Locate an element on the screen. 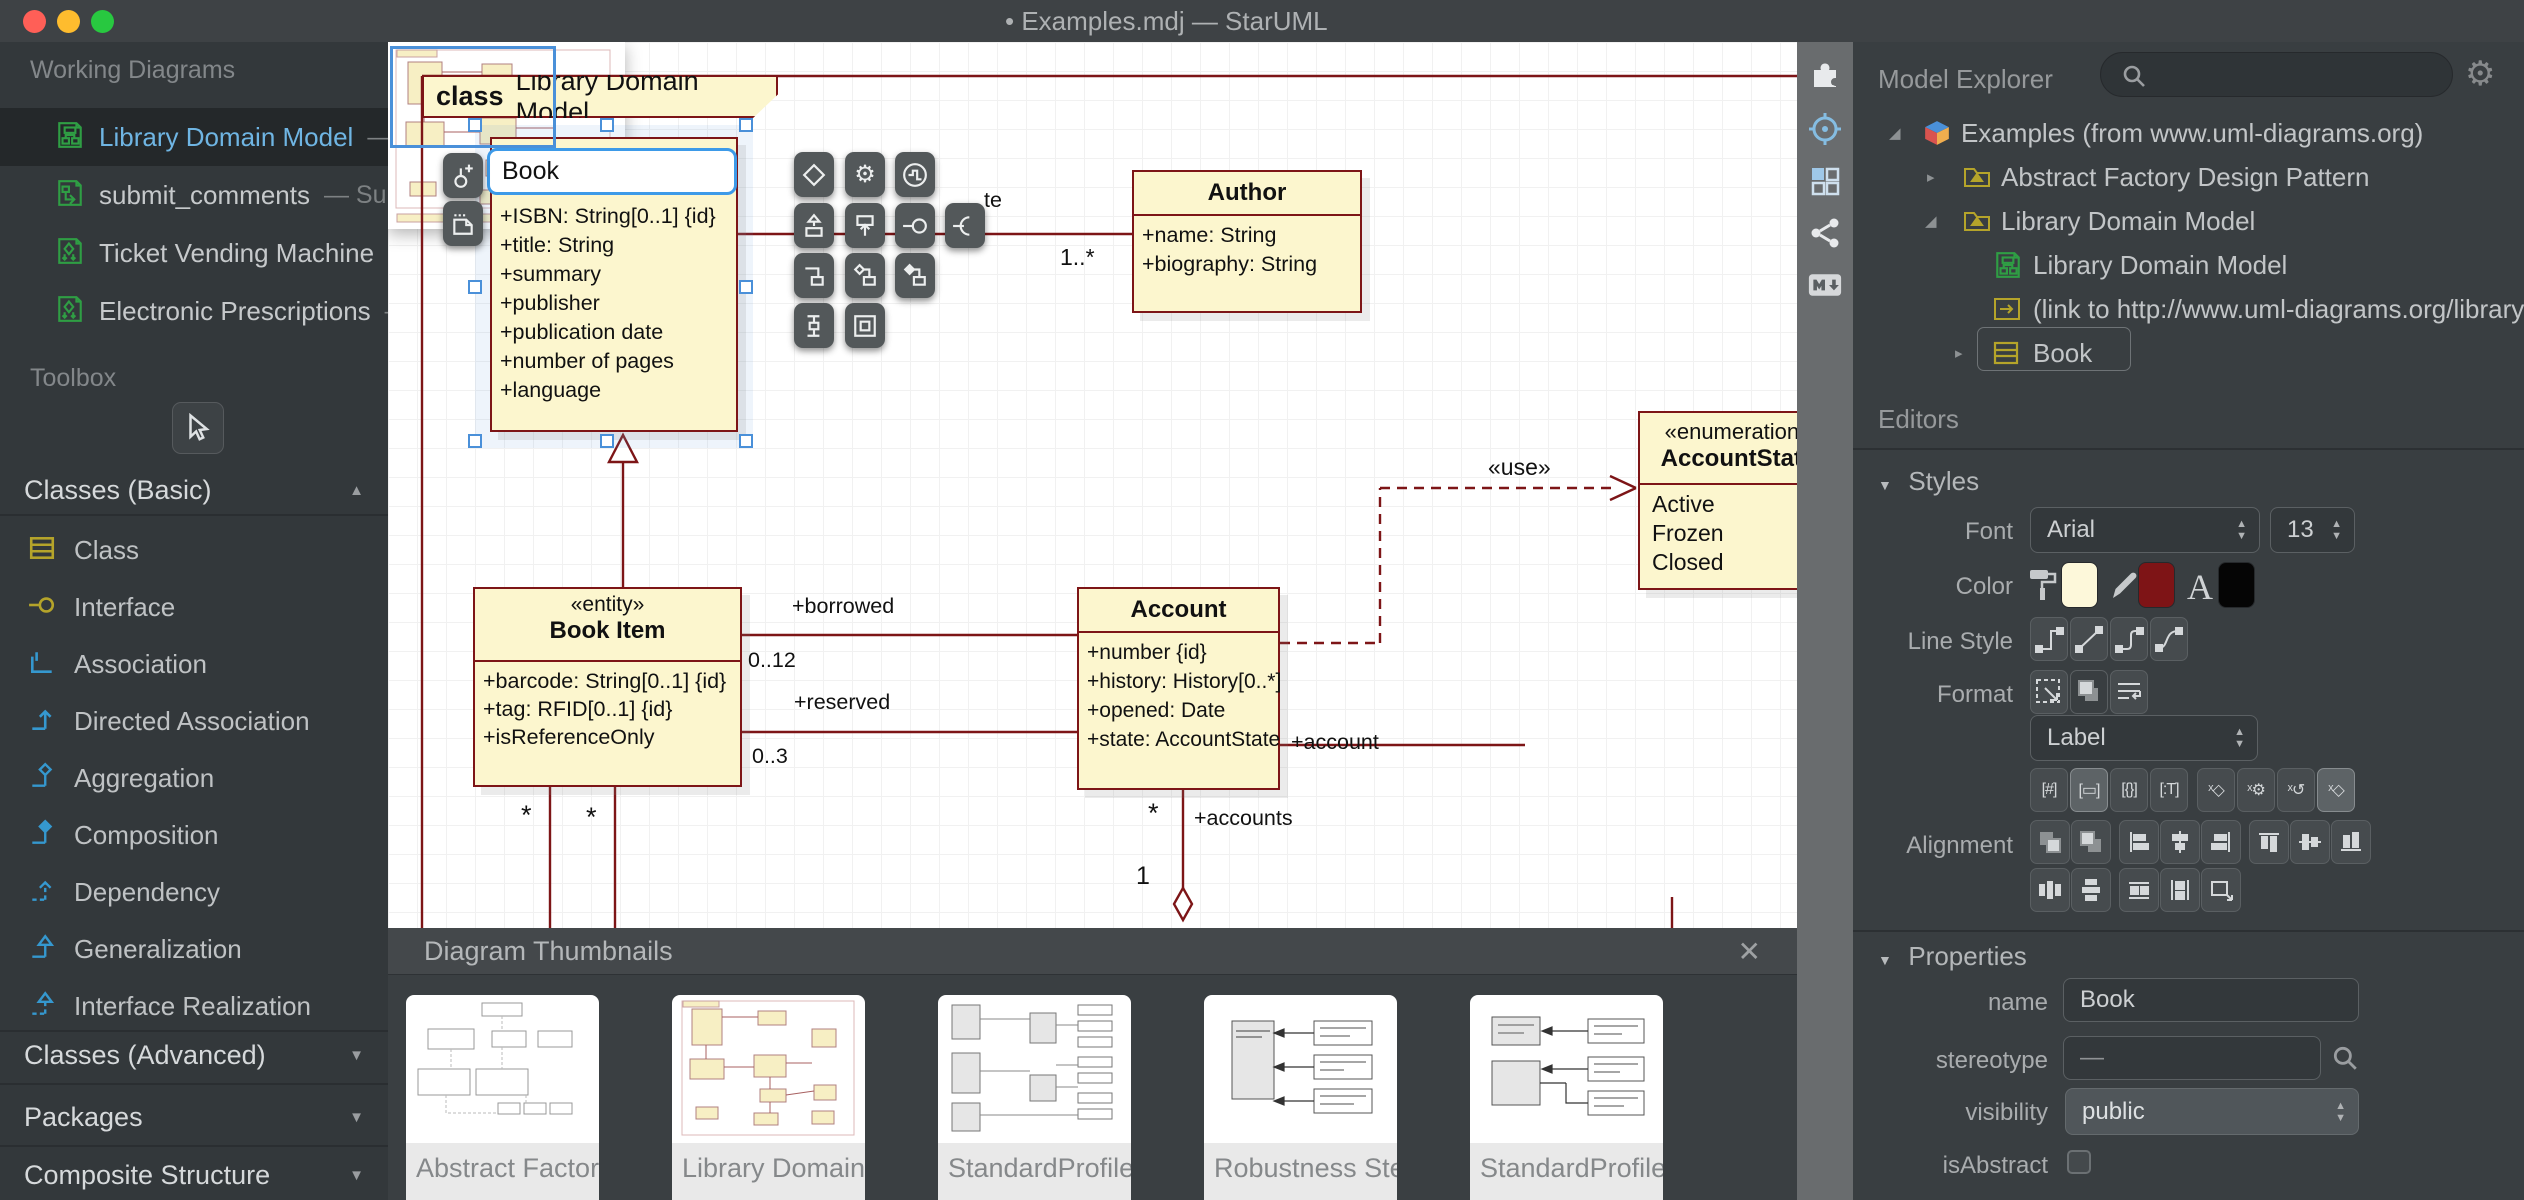  align-bottom-button is located at coordinates (2351, 842).